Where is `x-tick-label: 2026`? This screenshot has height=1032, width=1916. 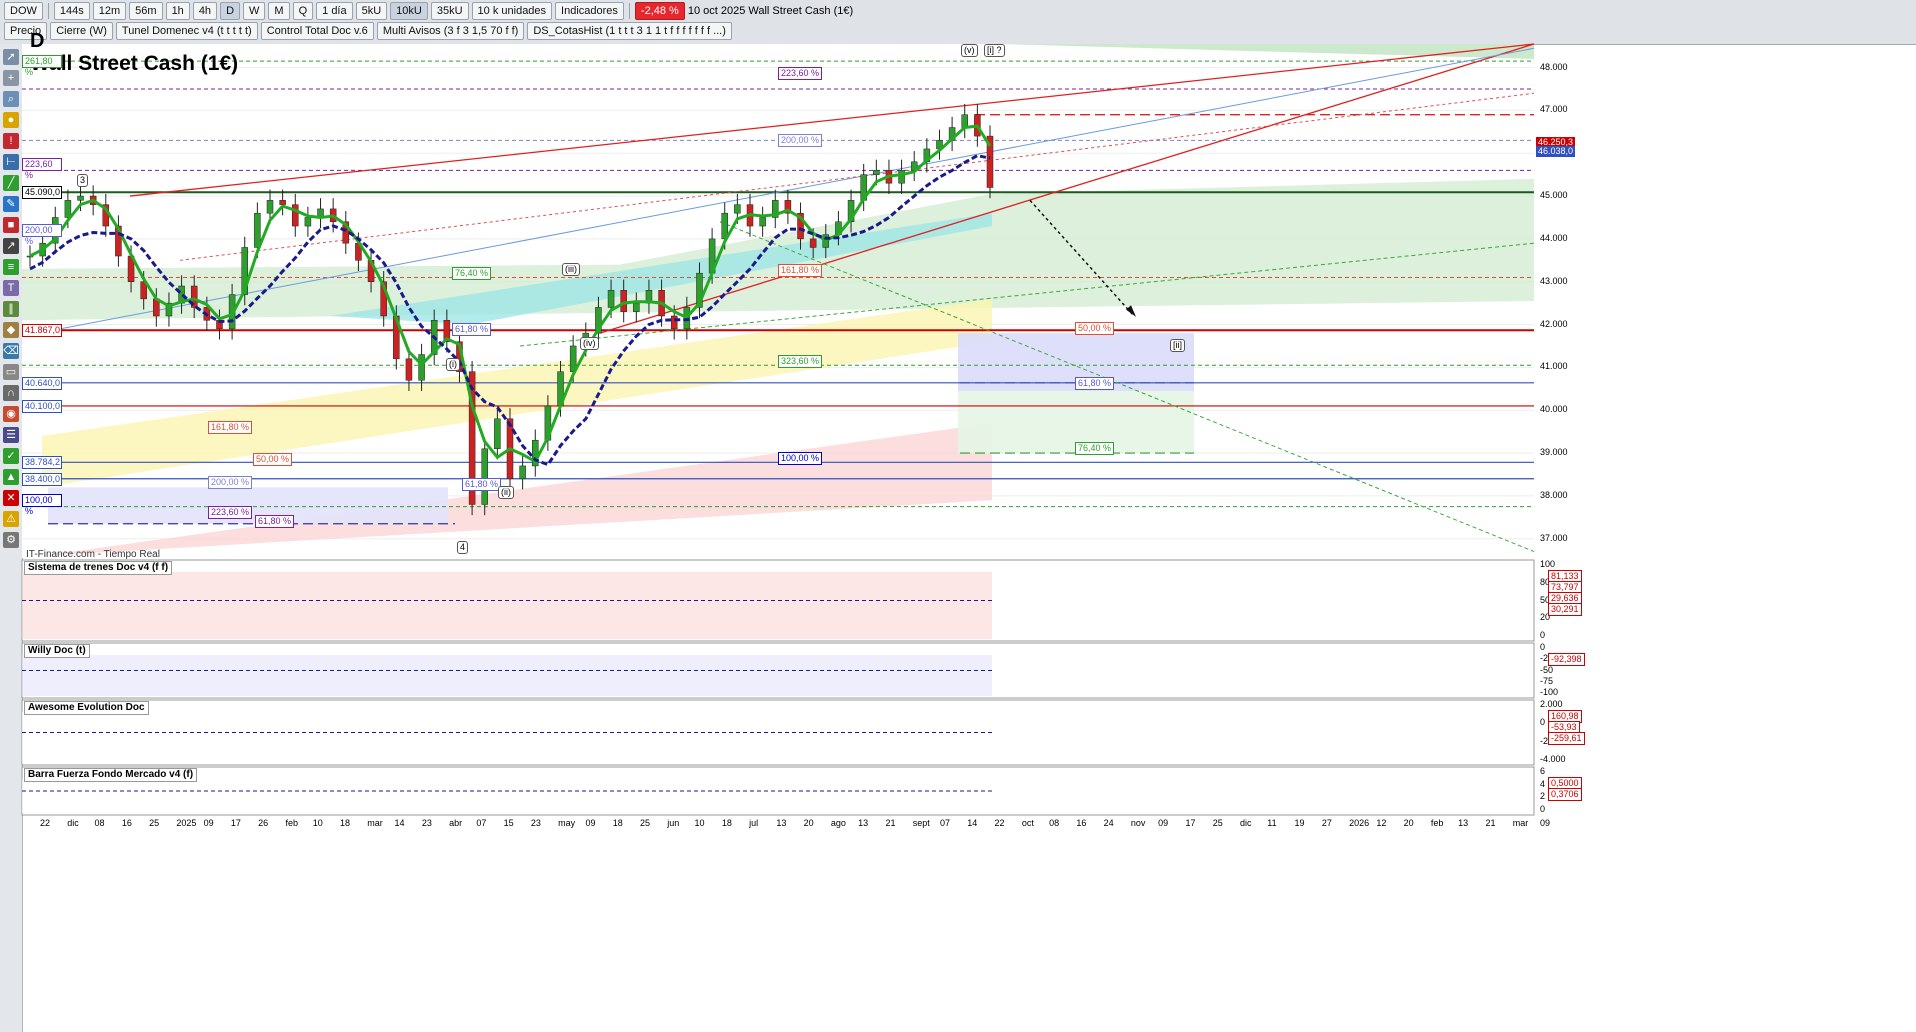
x-tick-label: 2026 is located at coordinates (1359, 823).